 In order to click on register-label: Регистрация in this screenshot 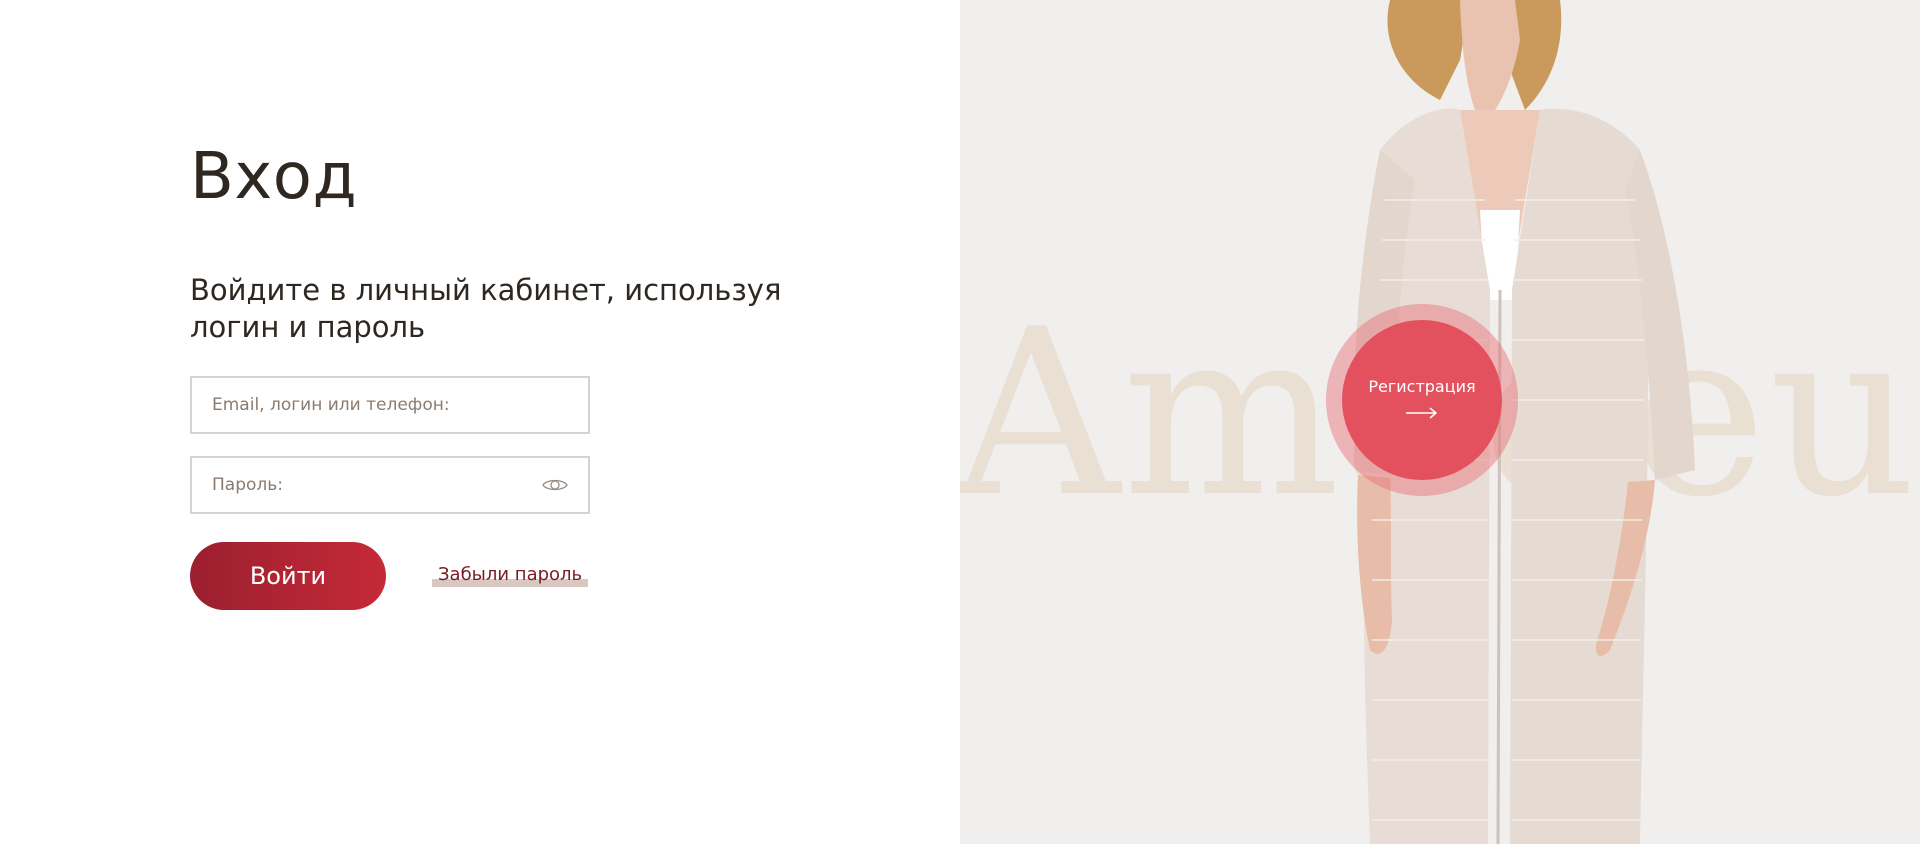, I will do `click(1422, 386)`.